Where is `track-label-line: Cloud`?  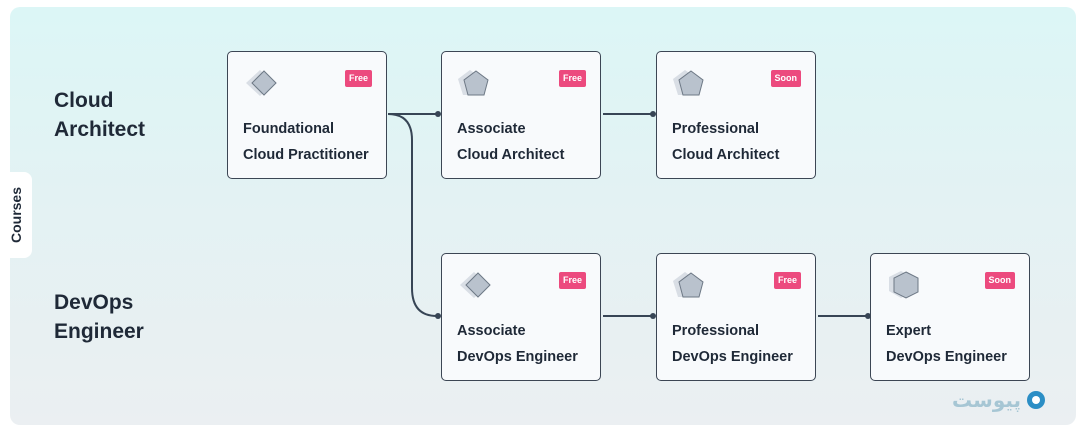
track-label-line: Cloud is located at coordinates (84, 100).